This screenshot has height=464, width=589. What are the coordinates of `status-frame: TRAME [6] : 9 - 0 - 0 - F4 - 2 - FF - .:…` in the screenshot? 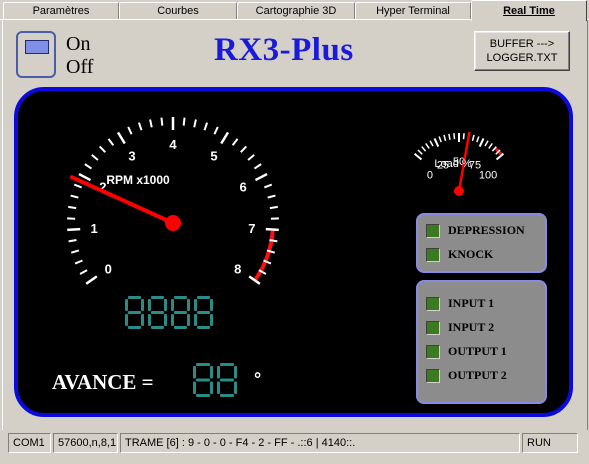 It's located at (320, 443).